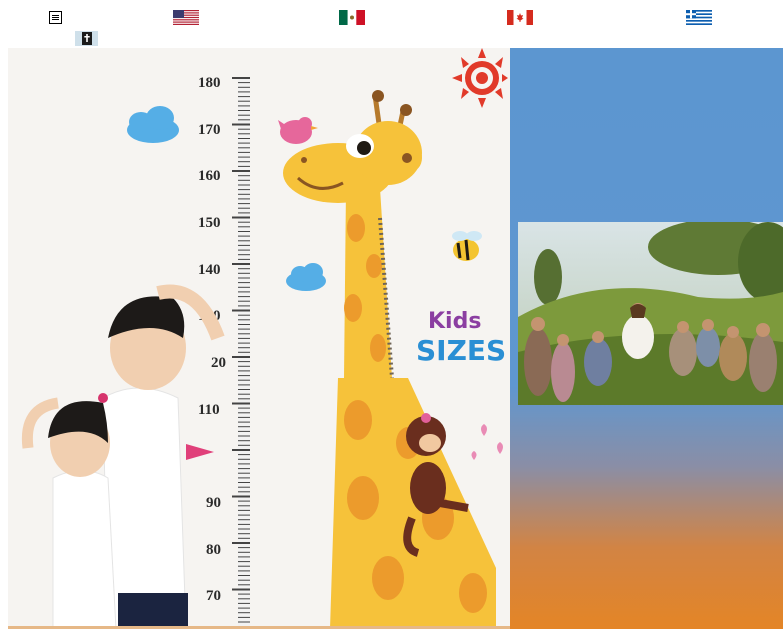  I want to click on ruler-label: 20, so click(218, 363).